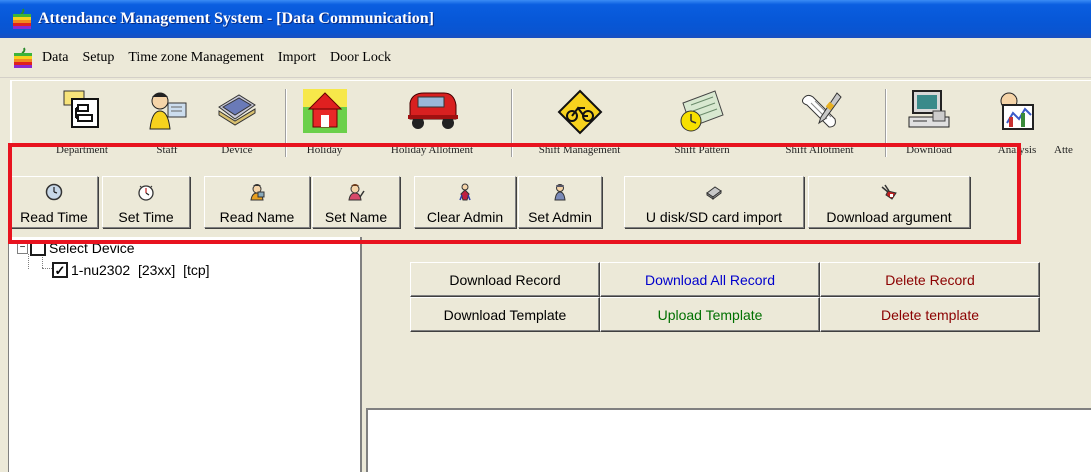 Image resolution: width=1091 pixels, height=472 pixels. I want to click on toolbar-download-button: Download, so click(929, 121).